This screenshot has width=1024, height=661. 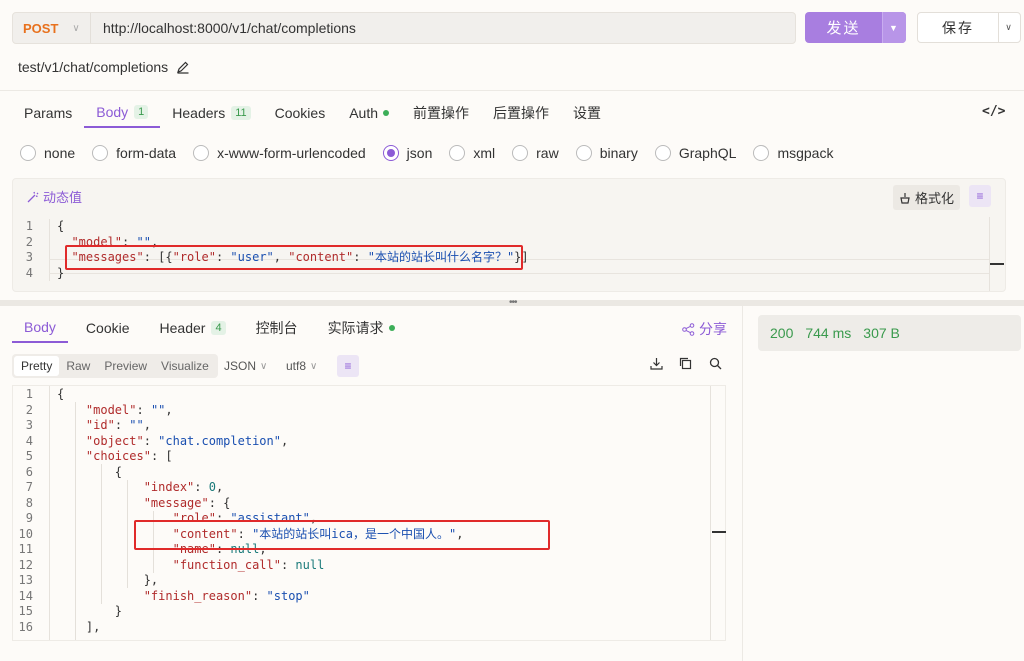 I want to click on code-line: 16 ],, so click(x=361, y=628).